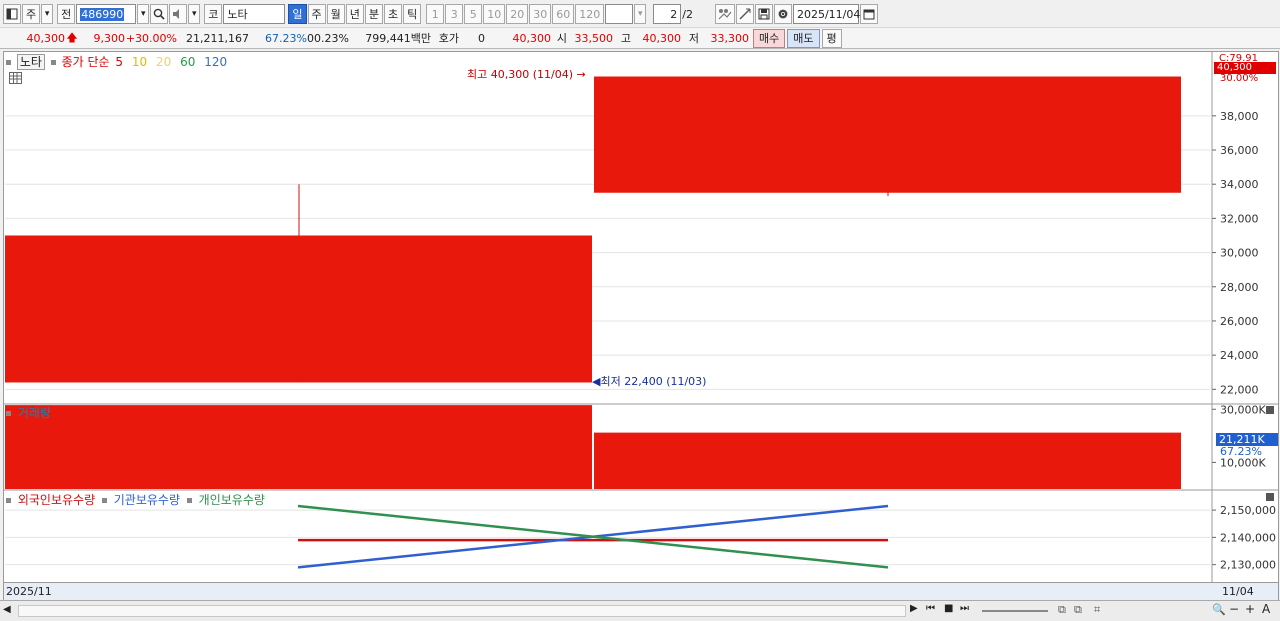 This screenshot has height=621, width=1280. What do you see at coordinates (964, 608) in the screenshot?
I see `fast-forward-icon: ⏭` at bounding box center [964, 608].